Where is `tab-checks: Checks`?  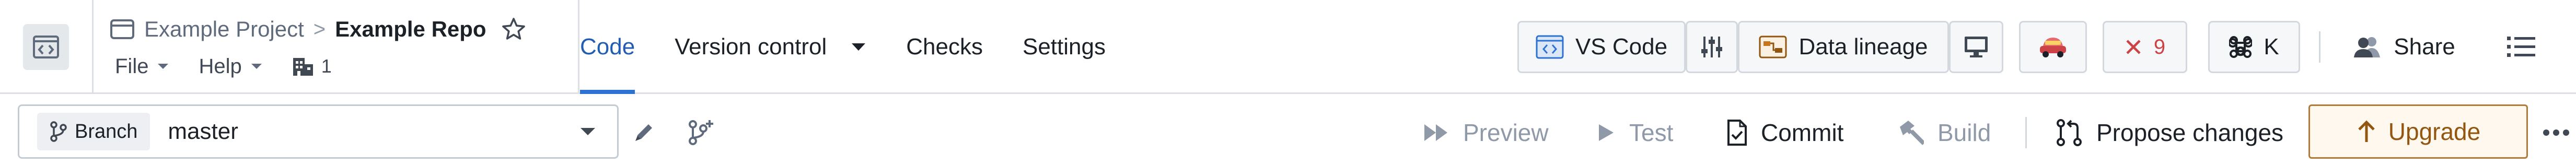
tab-checks: Checks is located at coordinates (944, 47).